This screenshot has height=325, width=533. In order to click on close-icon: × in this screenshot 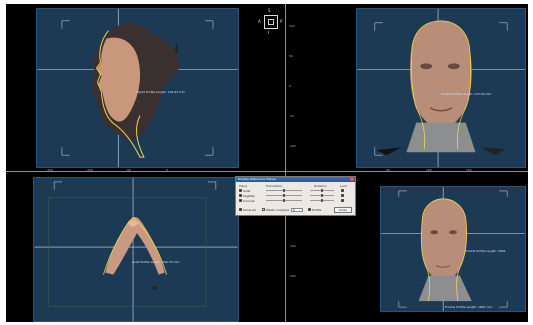, I will do `click(352, 179)`.